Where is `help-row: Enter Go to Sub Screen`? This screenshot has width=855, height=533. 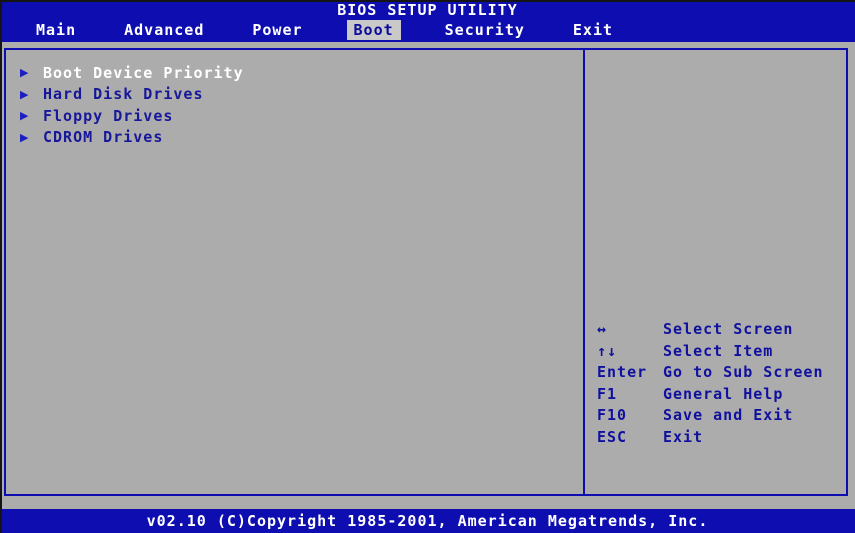 help-row: Enter Go to Sub Screen is located at coordinates (710, 374).